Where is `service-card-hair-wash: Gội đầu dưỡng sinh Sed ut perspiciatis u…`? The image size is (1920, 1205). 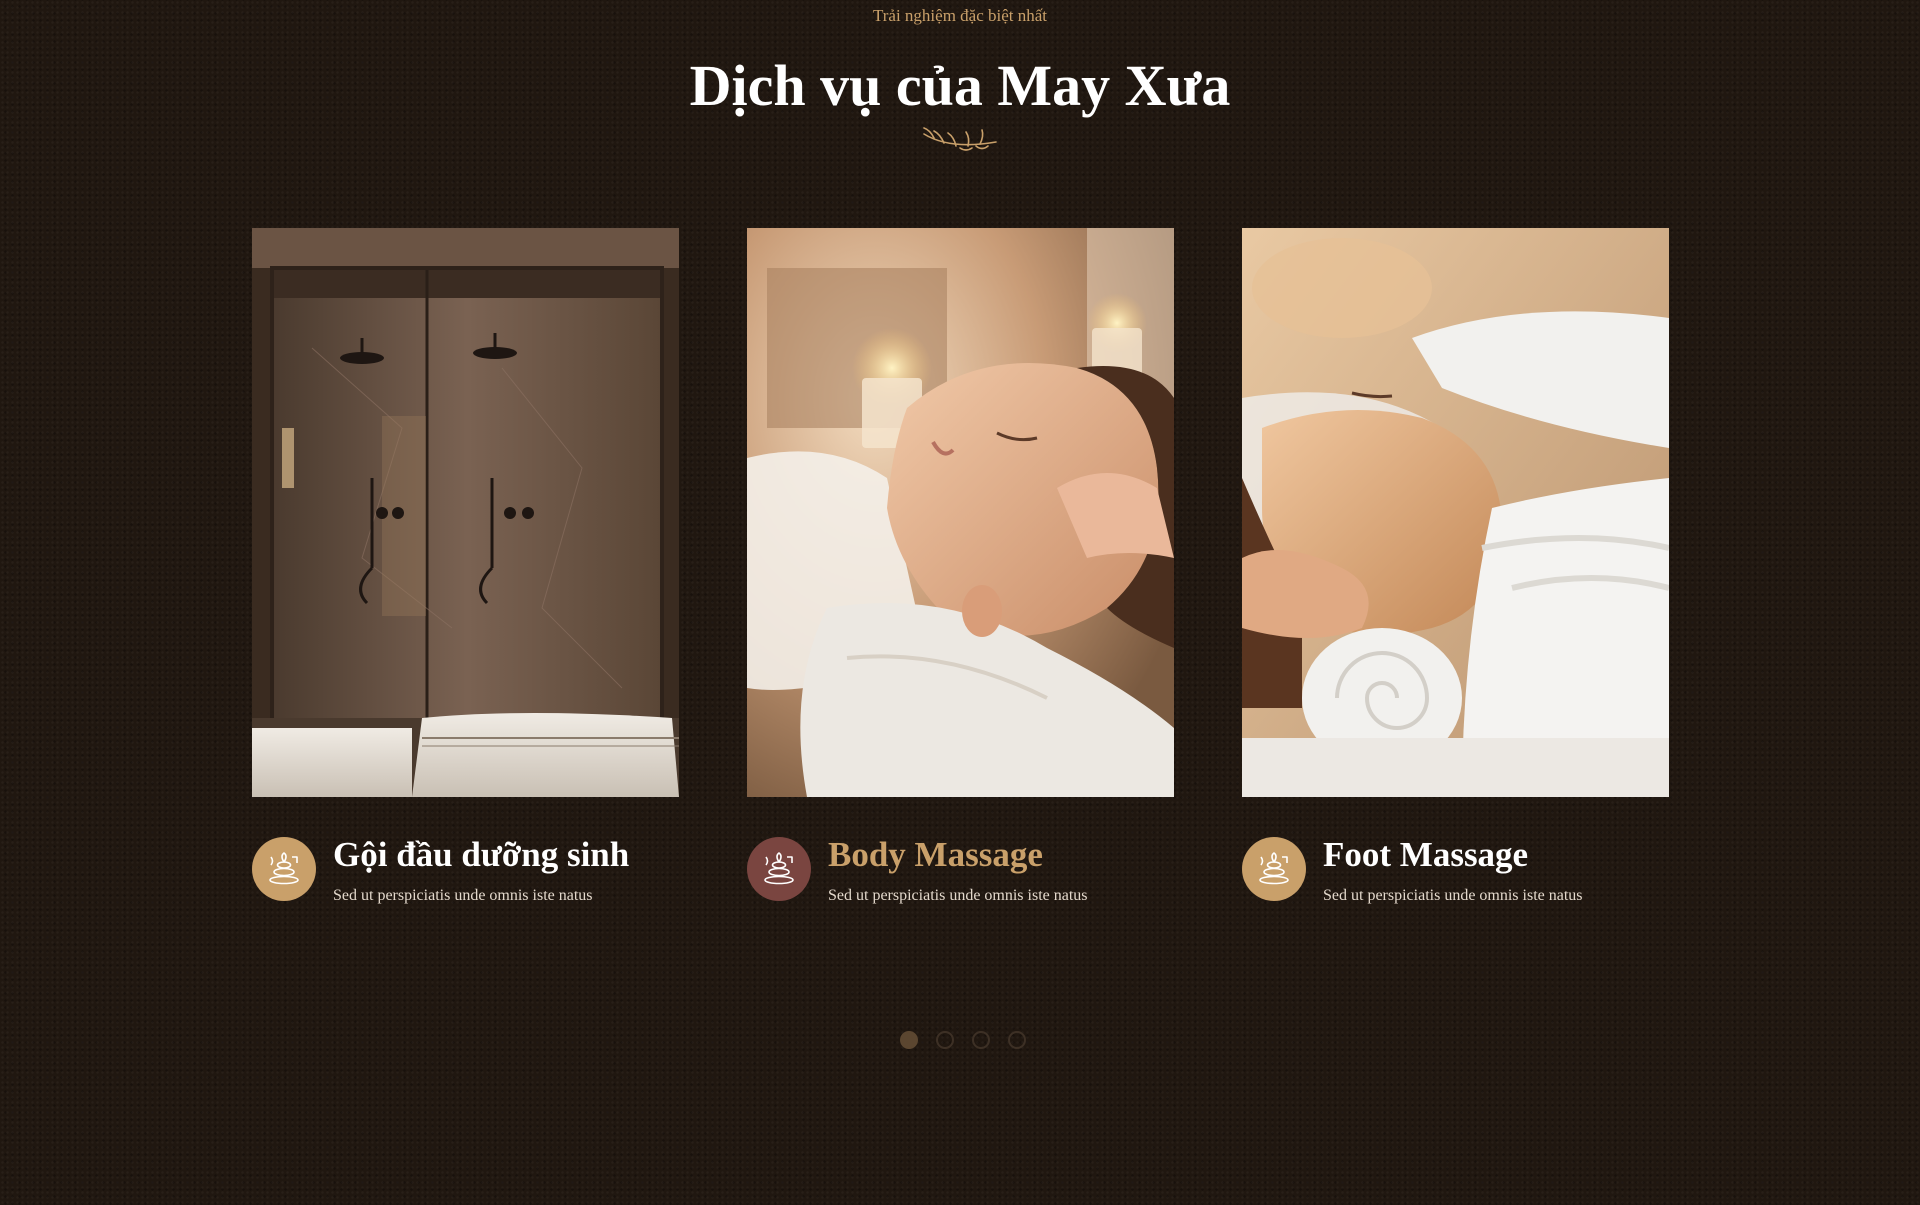
service-card-hair-wash: Gội đầu dưỡng sinh Sed ut perspiciatis u… is located at coordinates (465, 578).